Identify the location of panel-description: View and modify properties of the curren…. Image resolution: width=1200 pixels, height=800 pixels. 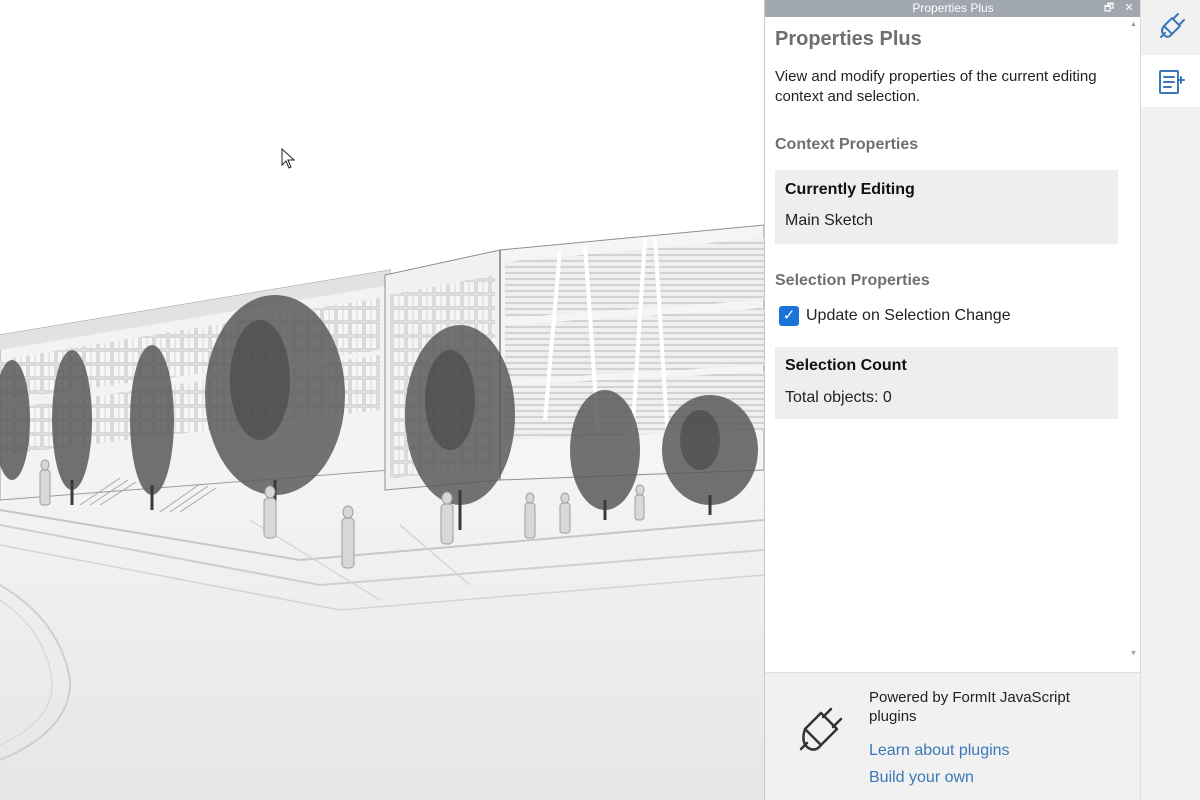
(936, 86).